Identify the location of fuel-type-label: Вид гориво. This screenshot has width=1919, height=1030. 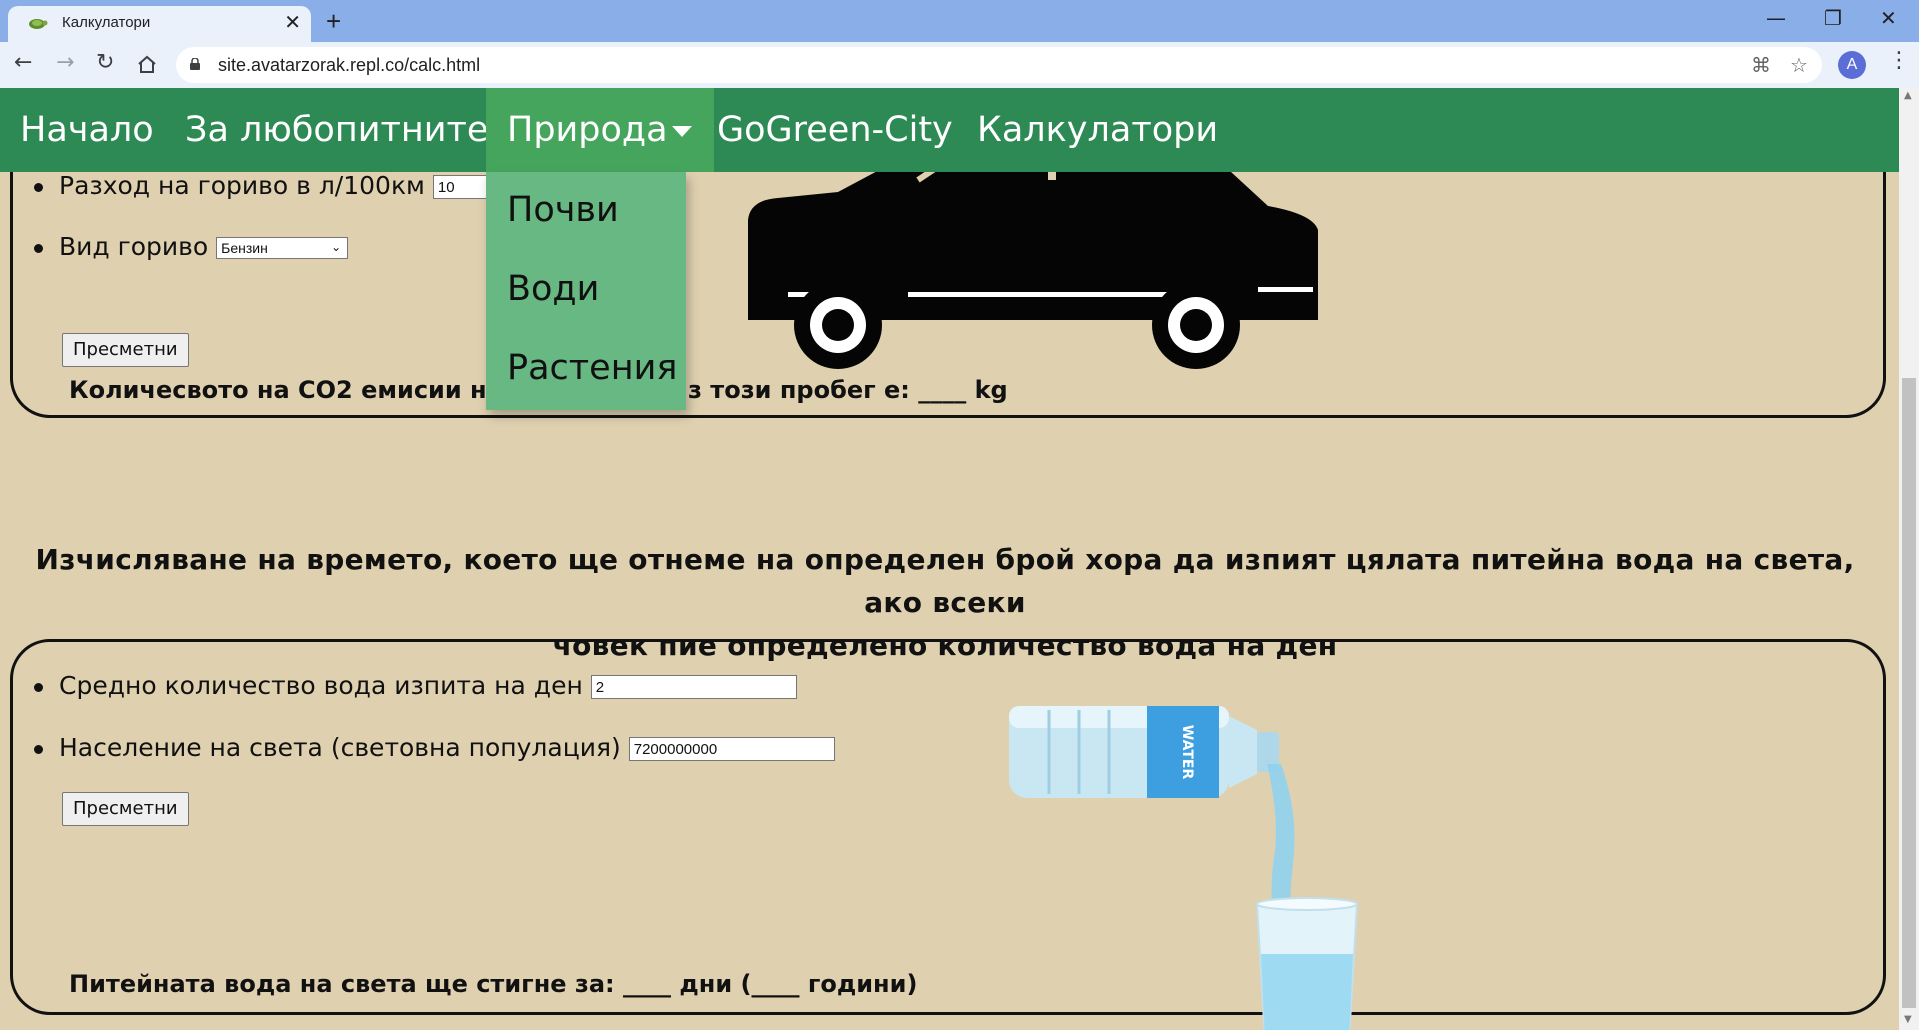
(134, 246).